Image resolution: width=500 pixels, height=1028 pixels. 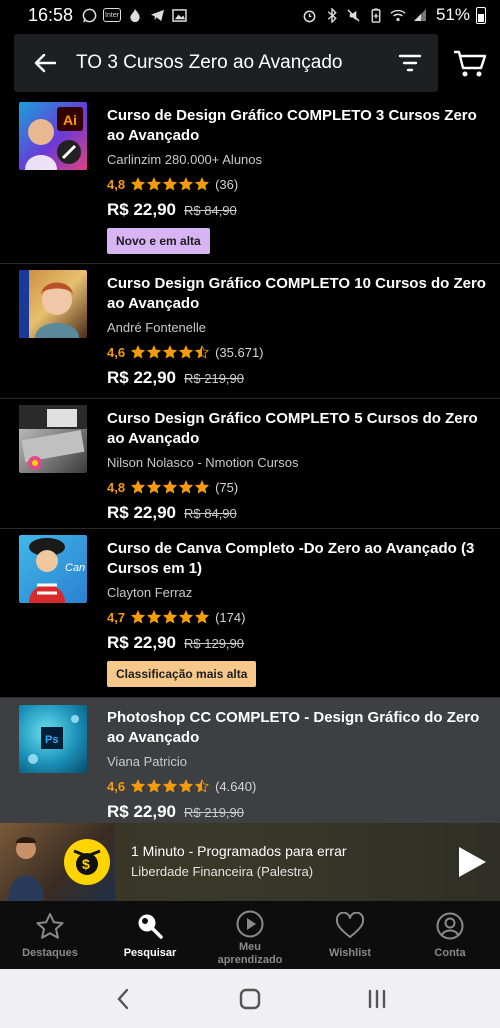 What do you see at coordinates (210, 210) in the screenshot?
I see `original-price: R$ 84,90` at bounding box center [210, 210].